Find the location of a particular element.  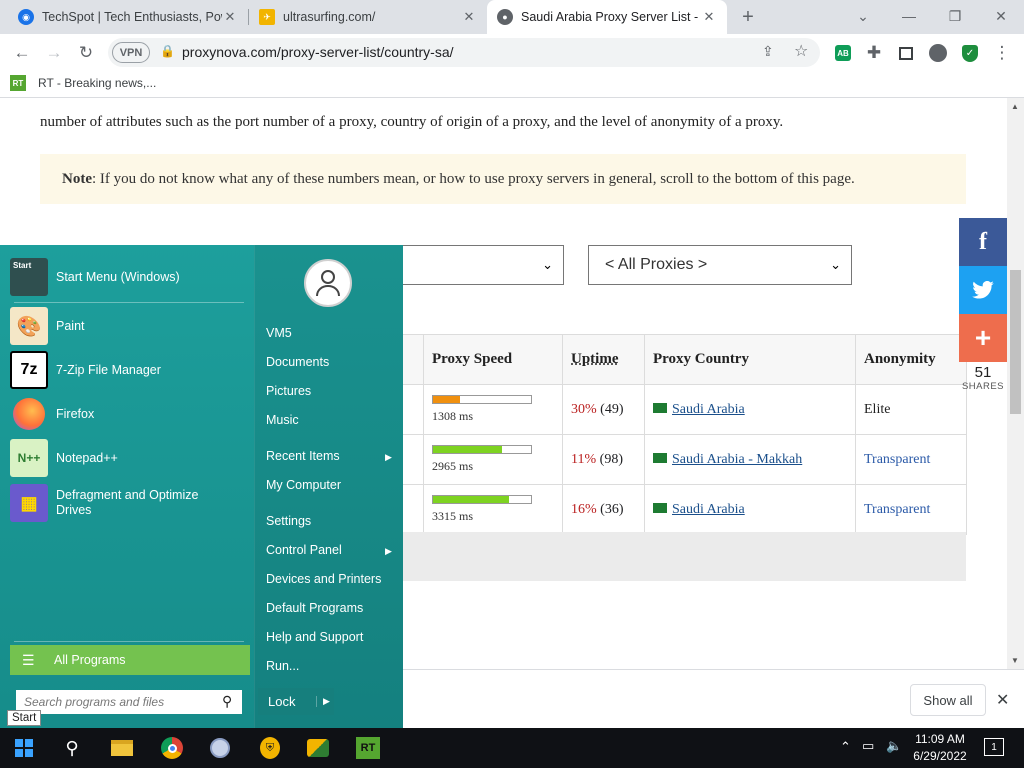

program-firefox: Firefox is located at coordinates (128, 414).